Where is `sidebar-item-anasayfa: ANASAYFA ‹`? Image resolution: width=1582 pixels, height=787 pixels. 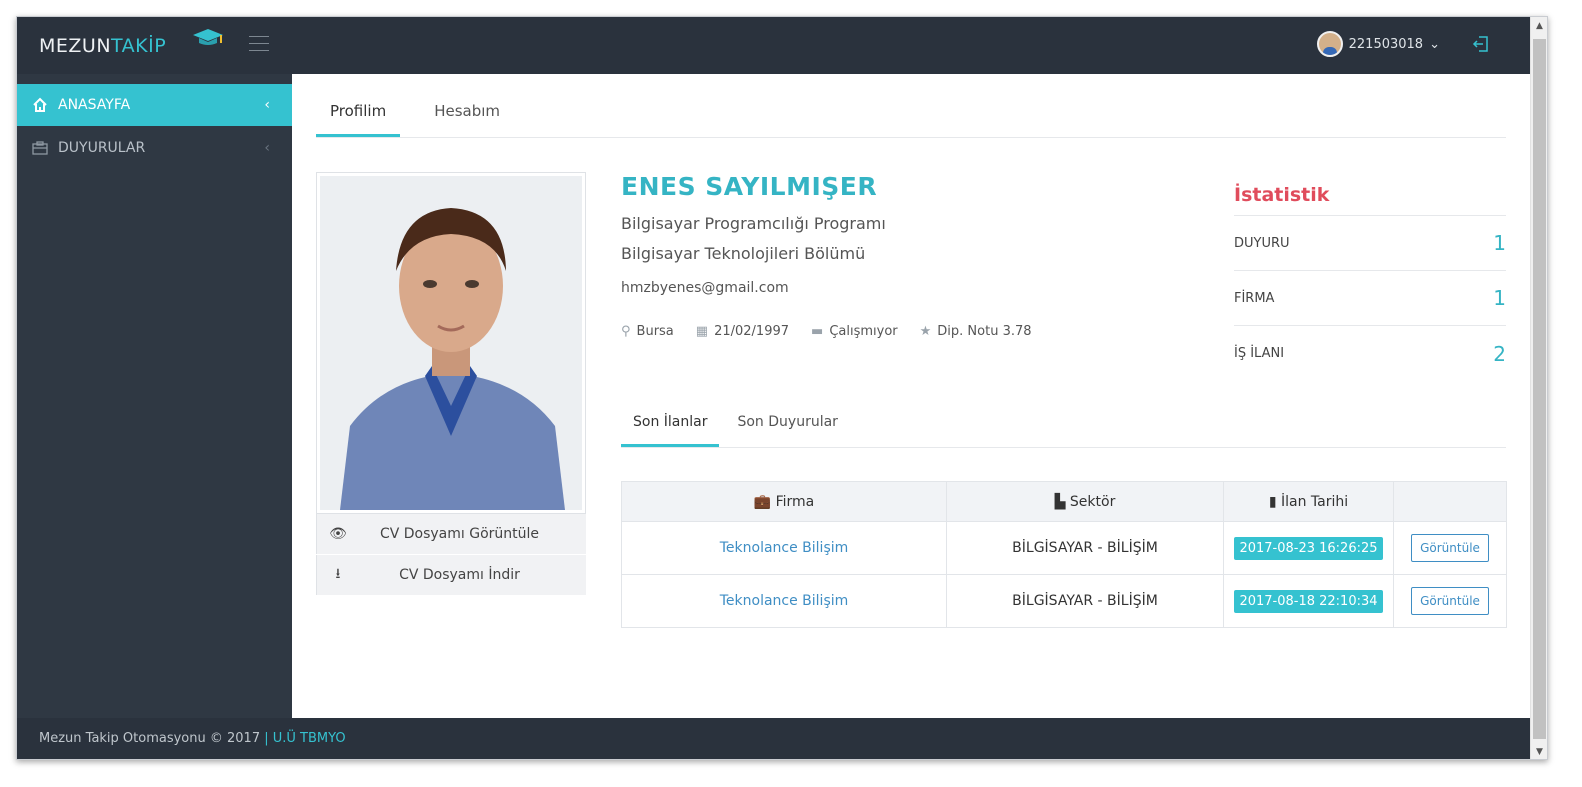
sidebar-item-anasayfa: ANASAYFA ‹ is located at coordinates (160, 105).